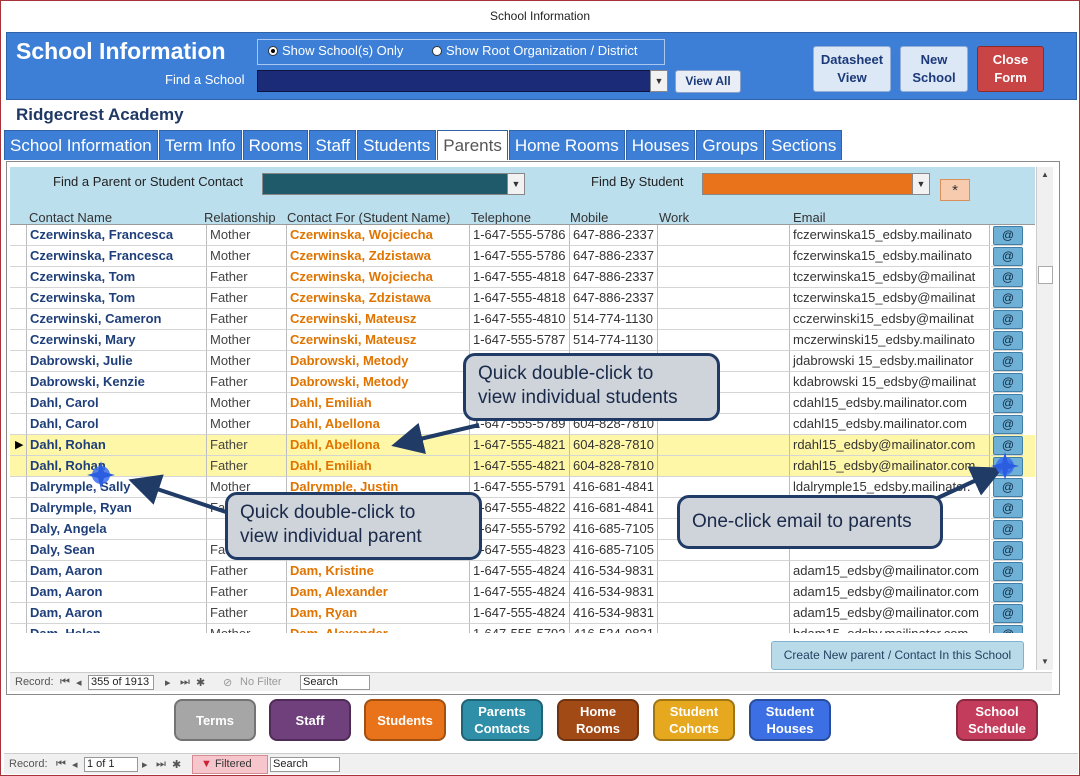 Image resolution: width=1080 pixels, height=776 pixels. Describe the element at coordinates (578, 397) in the screenshot. I see `callout-students-line2: view individual students` at that location.